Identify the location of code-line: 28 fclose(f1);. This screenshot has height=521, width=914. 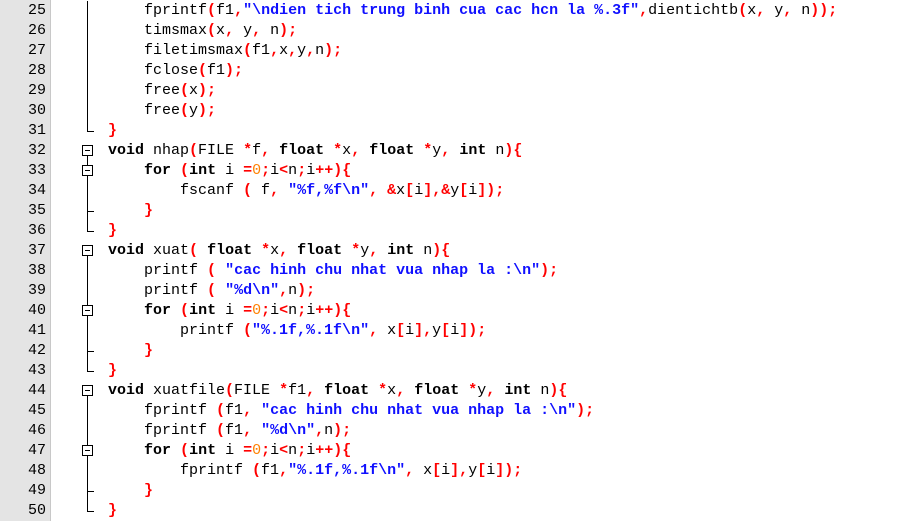
(457, 71).